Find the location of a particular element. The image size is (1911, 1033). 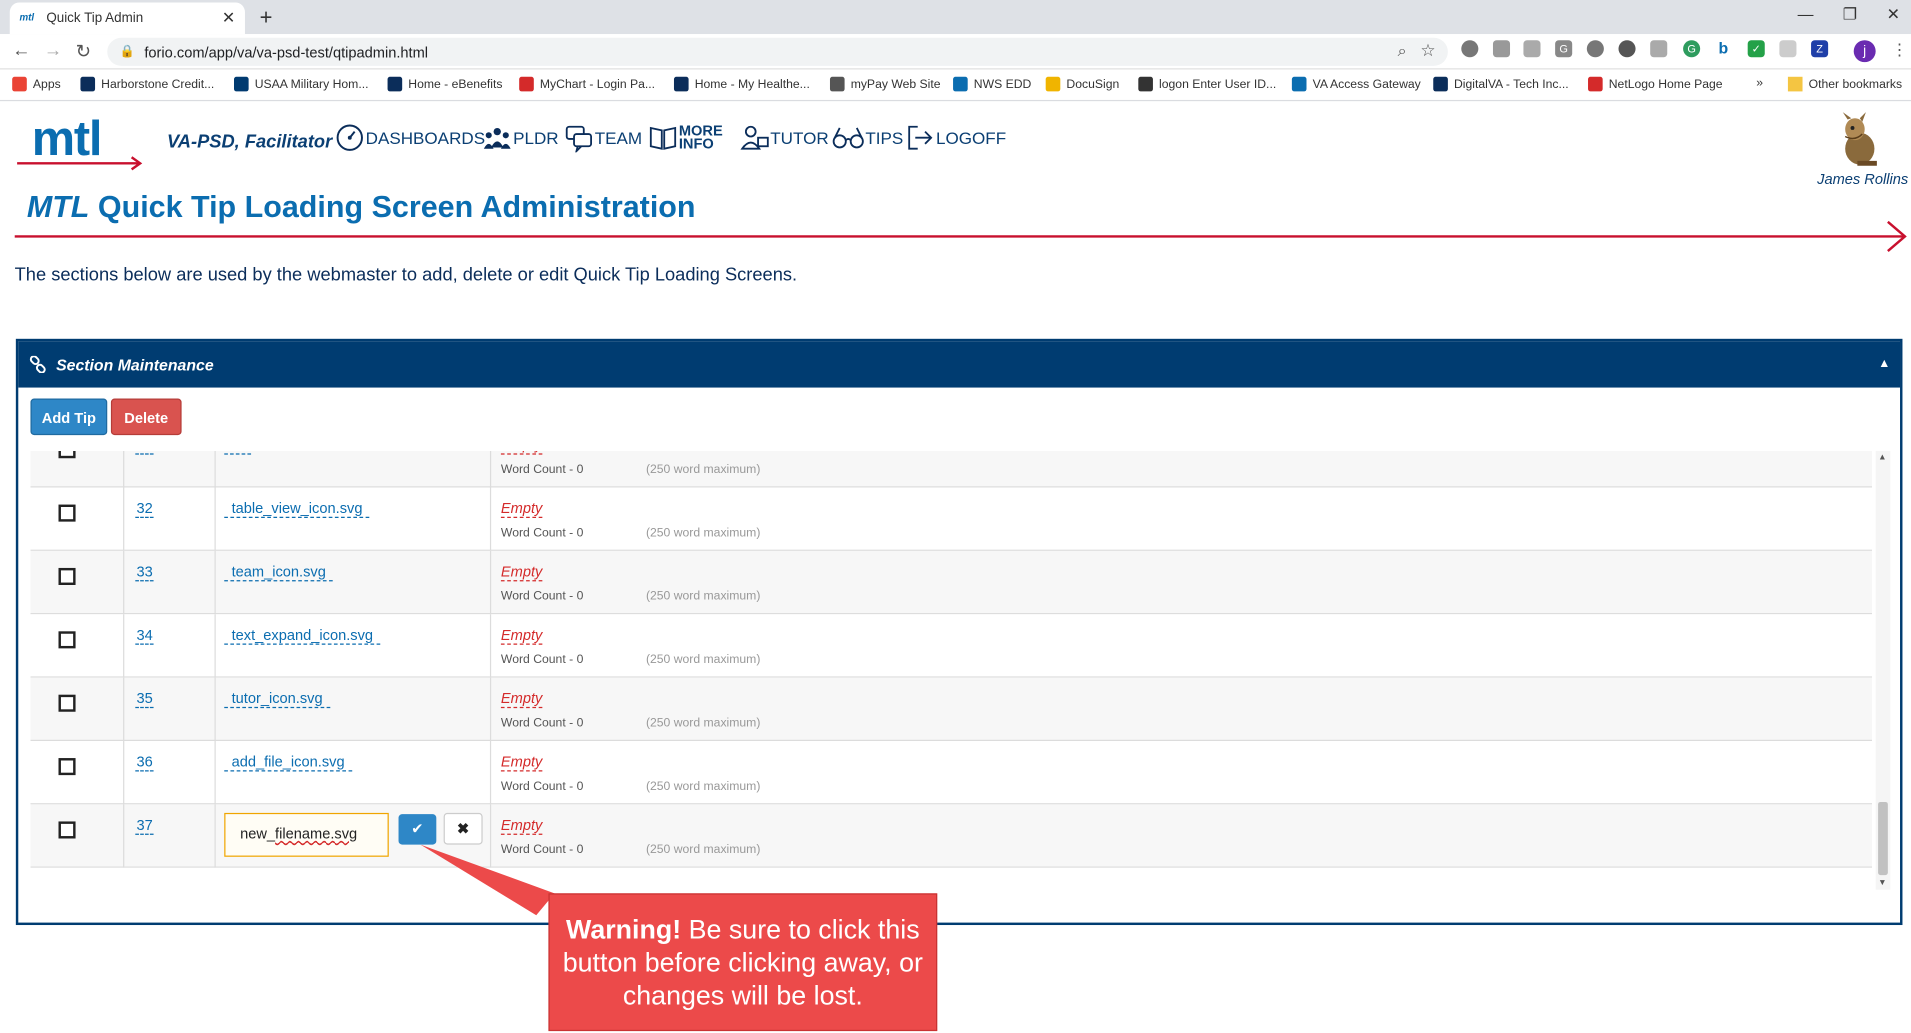

nav-logoff: LOGOFF is located at coordinates (956, 137).